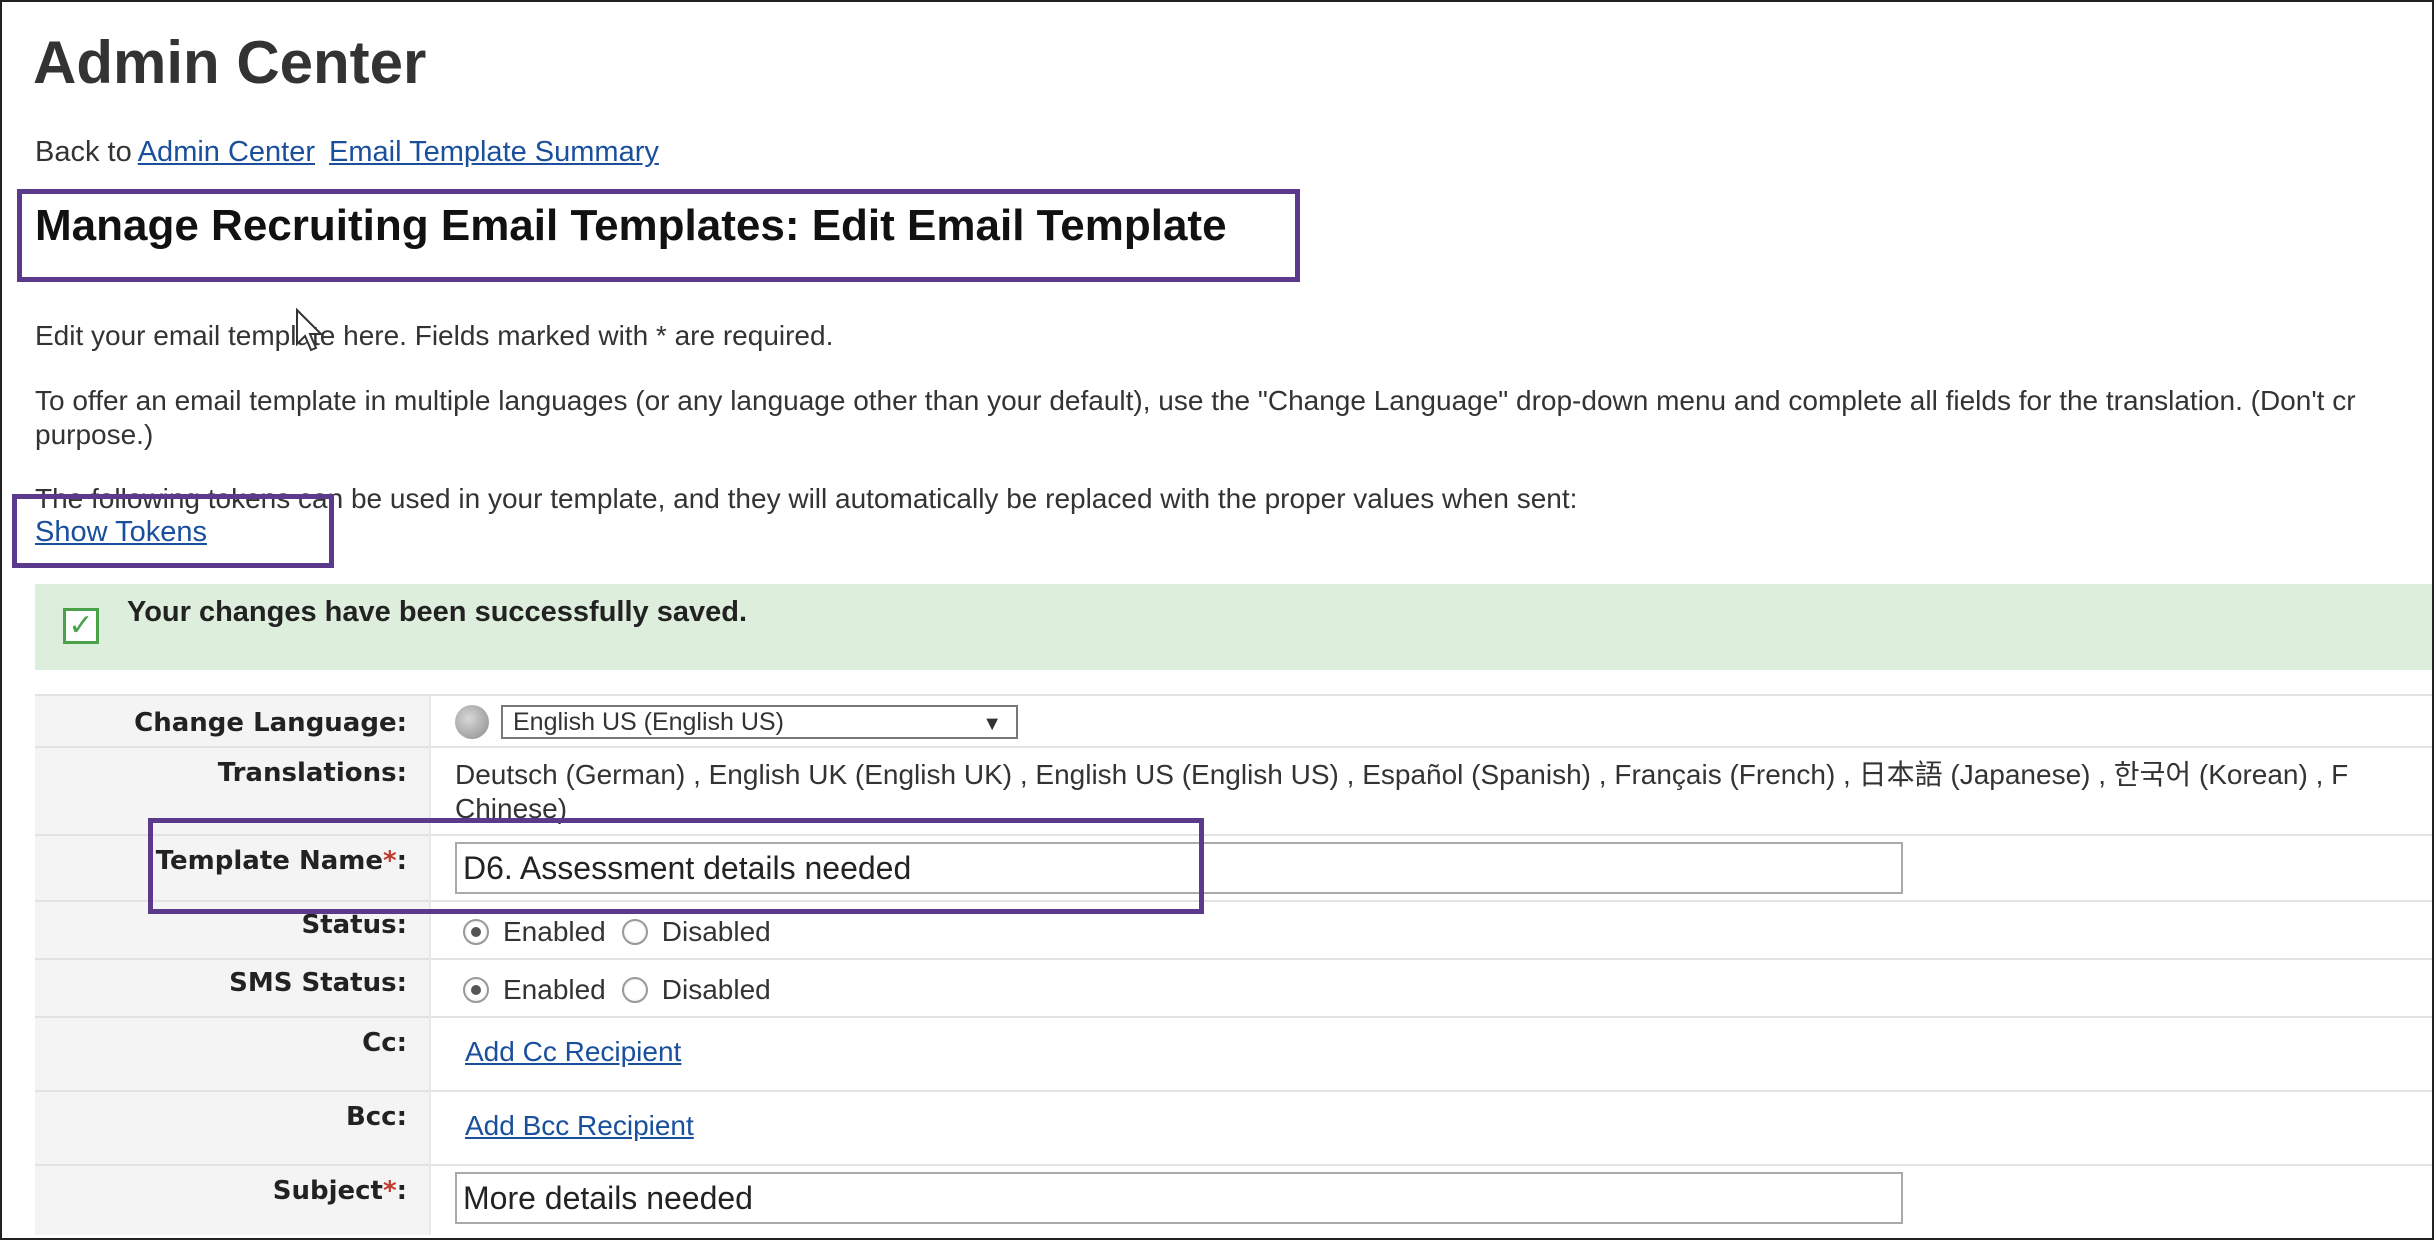  What do you see at coordinates (579, 1125) in the screenshot?
I see `add-bcc-recipient-link: Add Bcc Recipient` at bounding box center [579, 1125].